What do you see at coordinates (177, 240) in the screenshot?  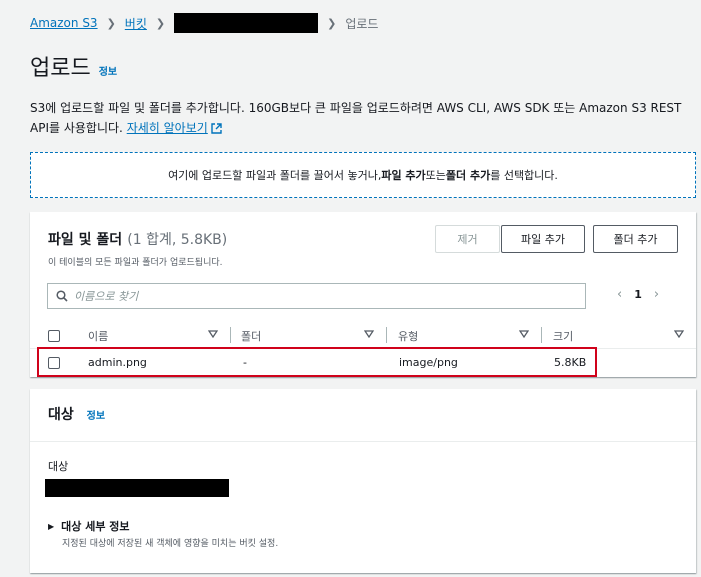 I see `files-panel-count: (1 합계, 5.8KB)` at bounding box center [177, 240].